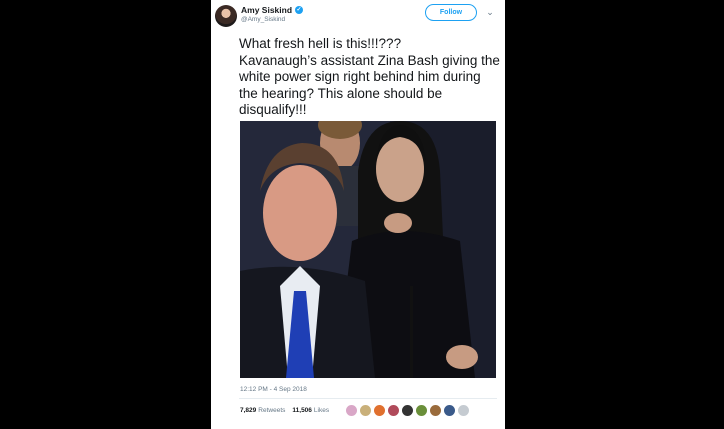 This screenshot has width=724, height=429. I want to click on engagement-stats: 7,829 Retweets 11,506 Likes, so click(284, 410).